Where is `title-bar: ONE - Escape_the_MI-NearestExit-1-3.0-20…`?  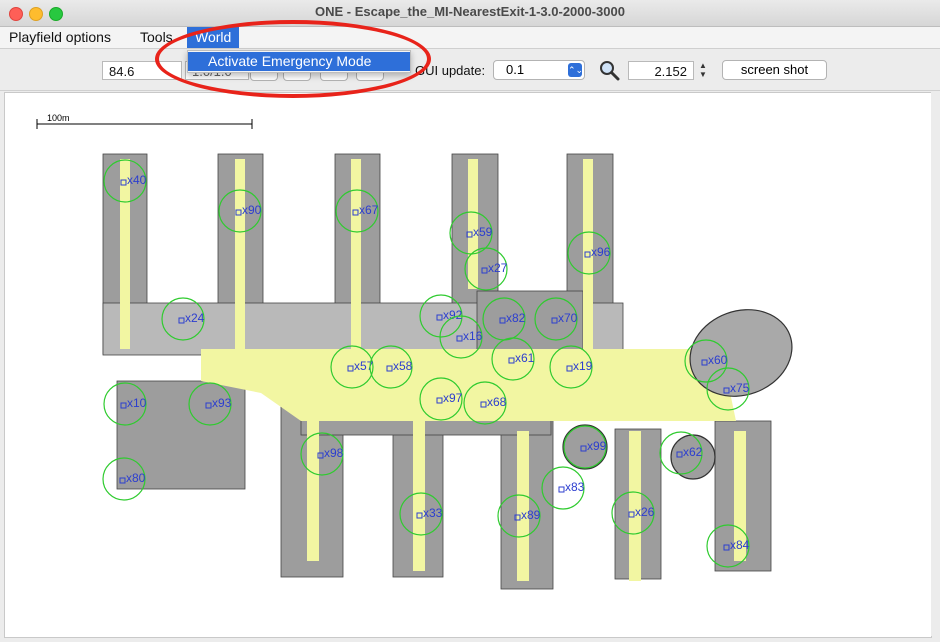 title-bar: ONE - Escape_the_MI-NearestExit-1-3.0-20… is located at coordinates (470, 13).